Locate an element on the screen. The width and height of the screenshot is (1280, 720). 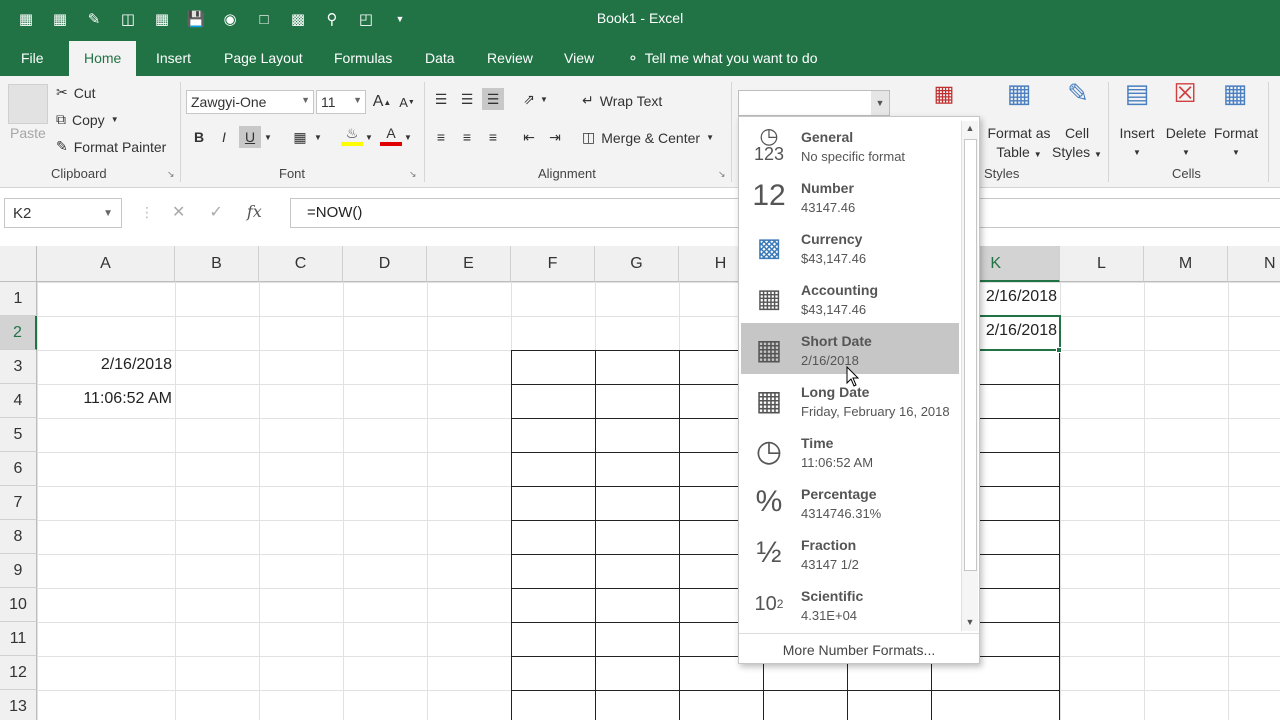
fill-handle is located at coordinates (1059, 350).